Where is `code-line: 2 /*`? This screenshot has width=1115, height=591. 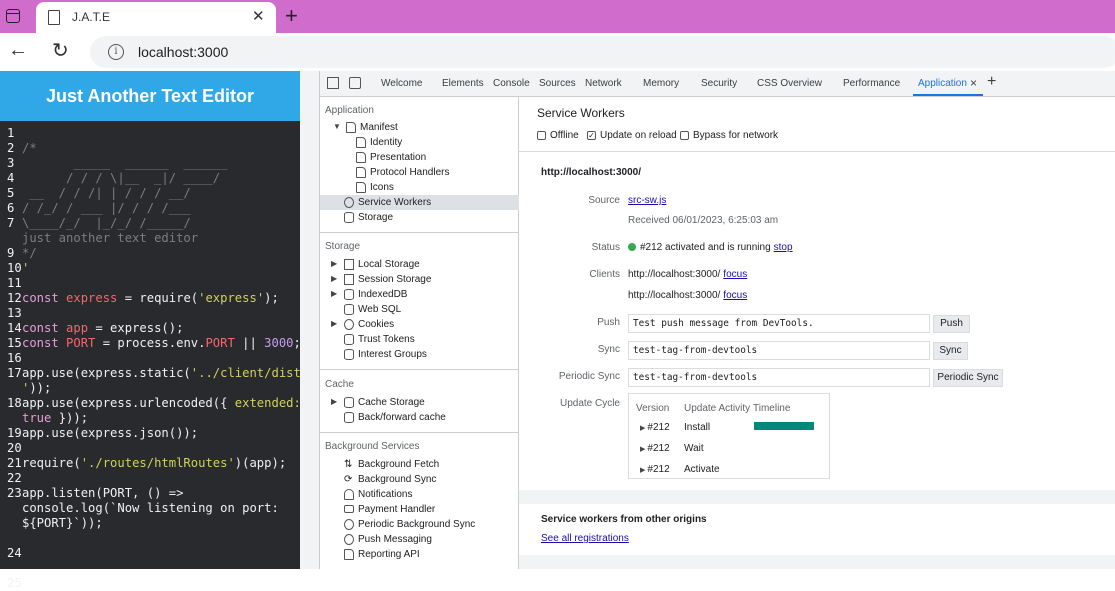 code-line: 2 /* is located at coordinates (150, 148).